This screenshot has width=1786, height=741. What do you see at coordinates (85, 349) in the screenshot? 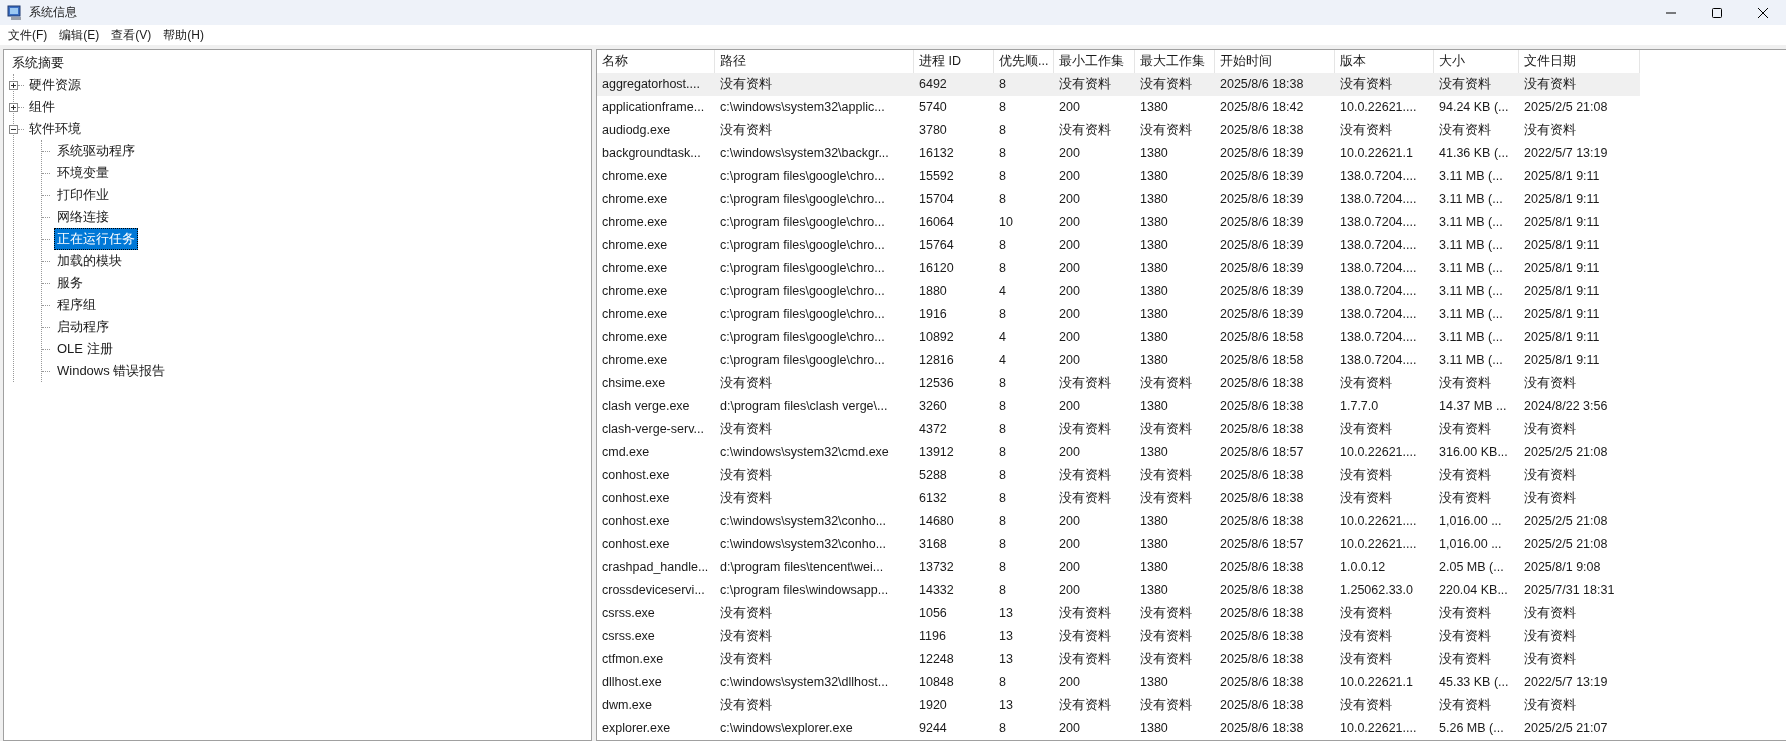
I see `tree-item: OLE 注册` at bounding box center [85, 349].